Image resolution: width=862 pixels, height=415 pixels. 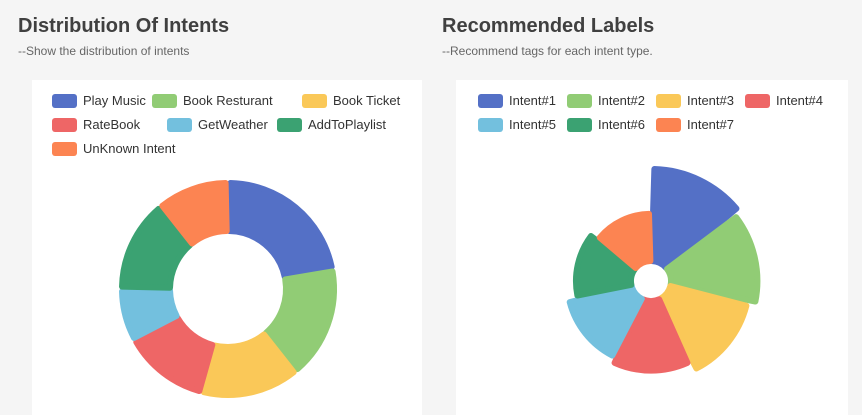 I want to click on labels-rose-chart, so click(x=663, y=270).